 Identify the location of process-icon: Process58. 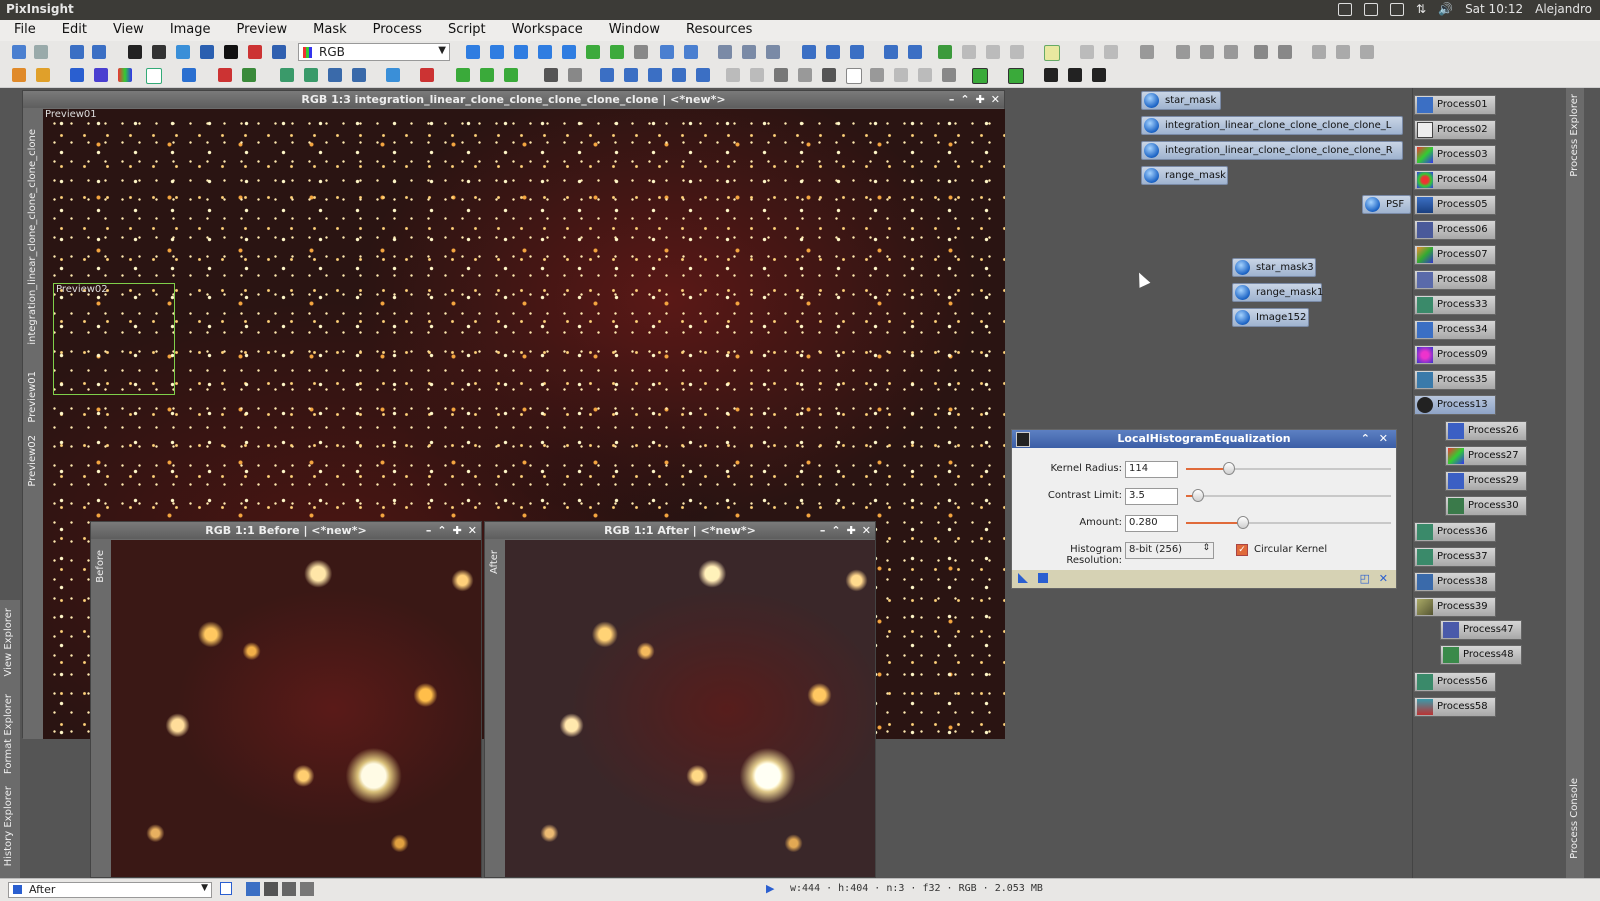
(1455, 707).